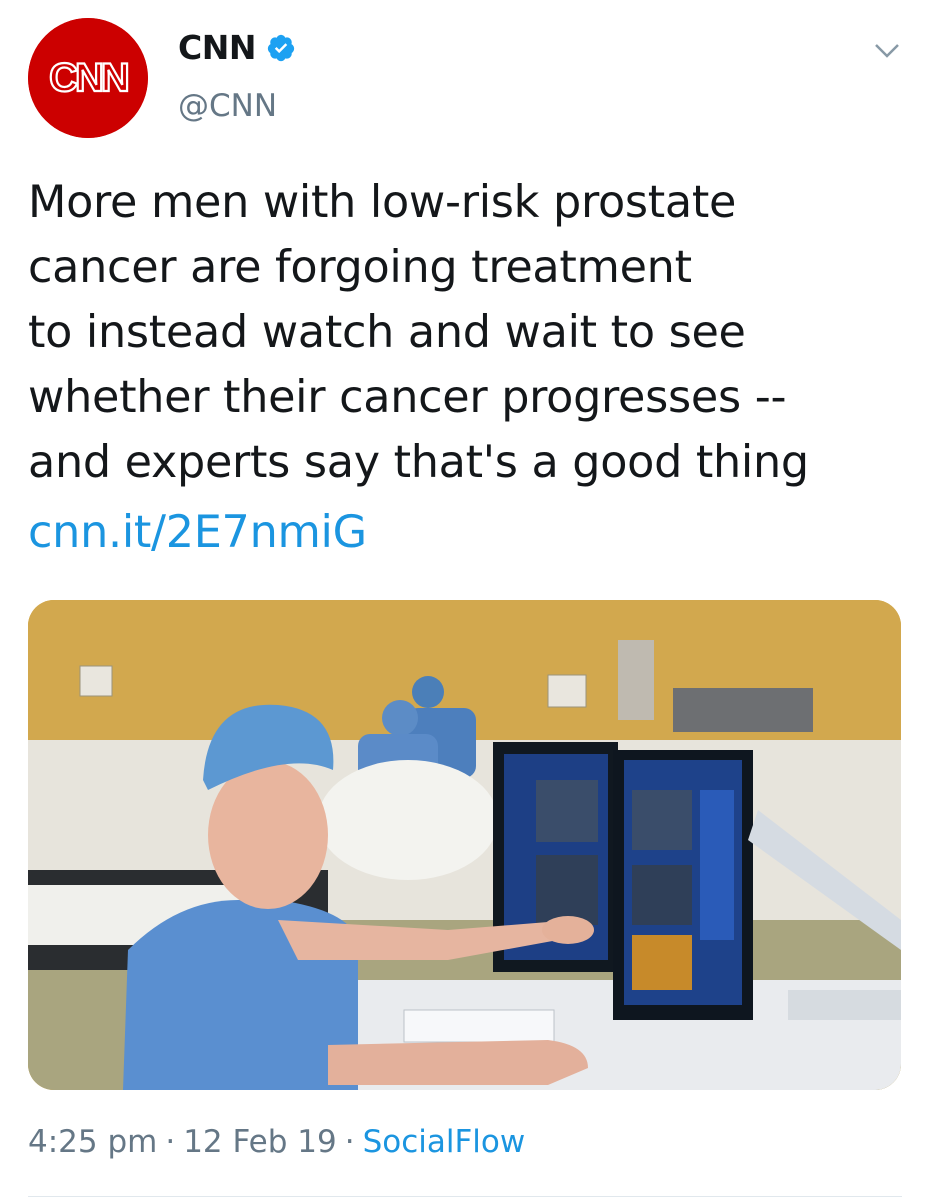 Image resolution: width=928 pixels, height=1200 pixels. I want to click on tweet-time: 4:25 pm, so click(92, 1142).